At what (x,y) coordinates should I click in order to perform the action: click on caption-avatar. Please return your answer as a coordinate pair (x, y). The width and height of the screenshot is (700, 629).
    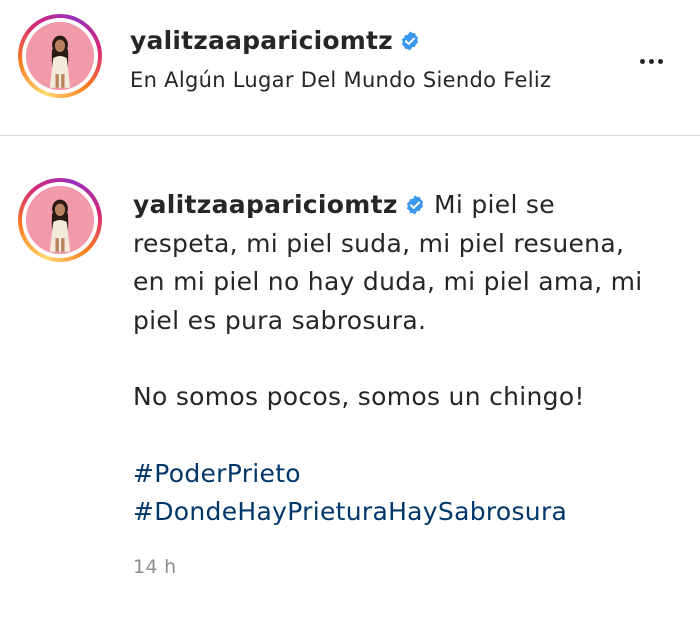
    Looking at the image, I should click on (60, 220).